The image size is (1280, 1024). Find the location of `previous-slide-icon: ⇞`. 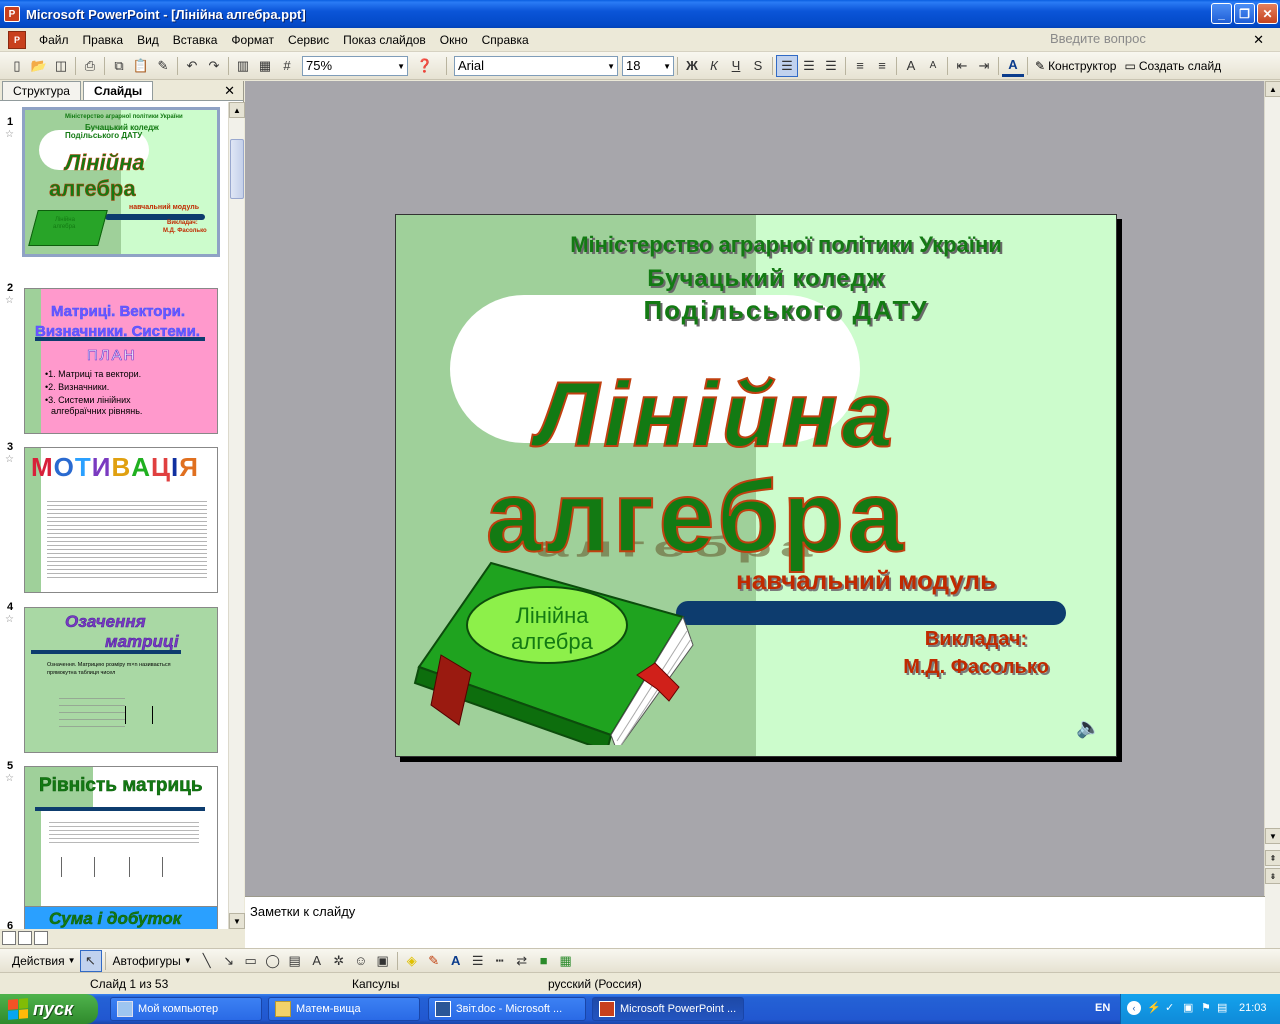

previous-slide-icon: ⇞ is located at coordinates (1272, 858).